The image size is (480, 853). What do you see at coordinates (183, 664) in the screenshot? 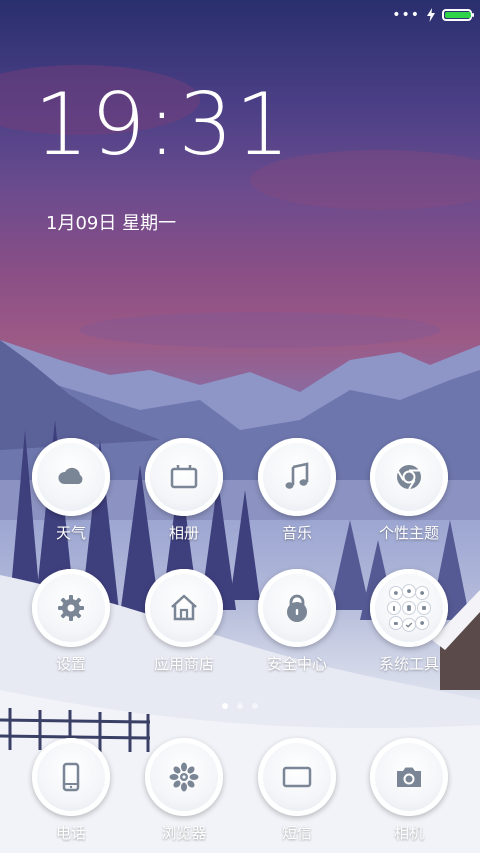
I see `app-label: 应用商店` at bounding box center [183, 664].